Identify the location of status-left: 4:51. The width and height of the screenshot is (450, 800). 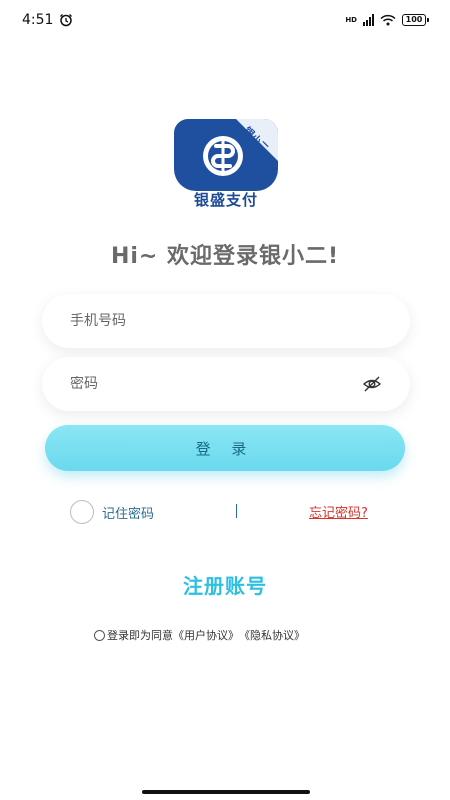
(47, 20).